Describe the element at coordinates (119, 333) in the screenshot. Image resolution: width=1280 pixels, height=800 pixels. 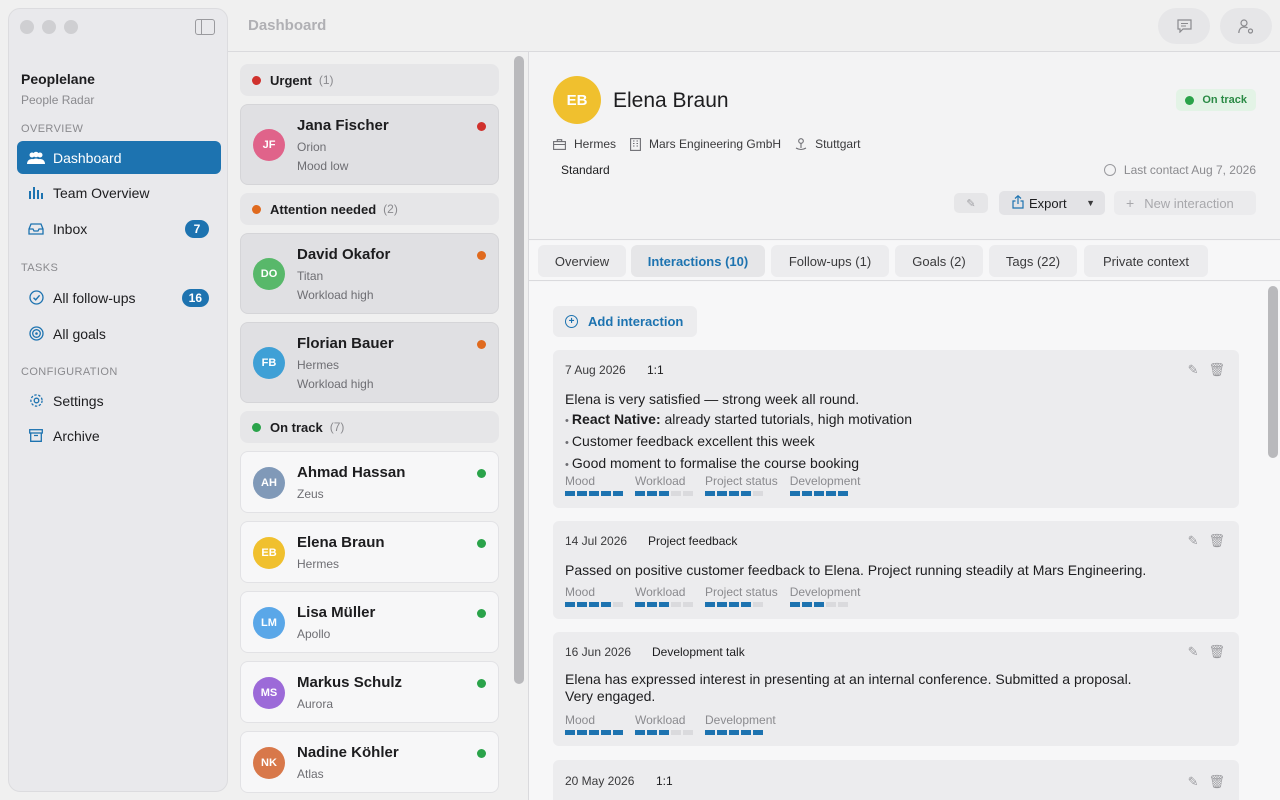
I see `sidebar-item-all-goals: All goals` at that location.